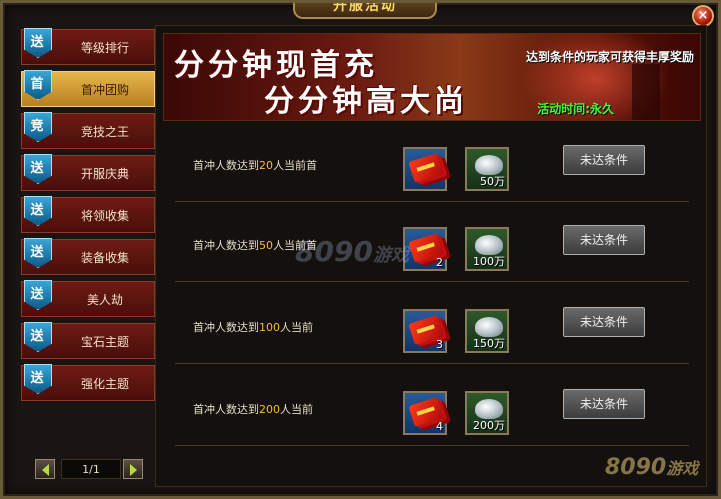  Describe the element at coordinates (439, 262) in the screenshot. I see `red-packet-count: 2` at that location.